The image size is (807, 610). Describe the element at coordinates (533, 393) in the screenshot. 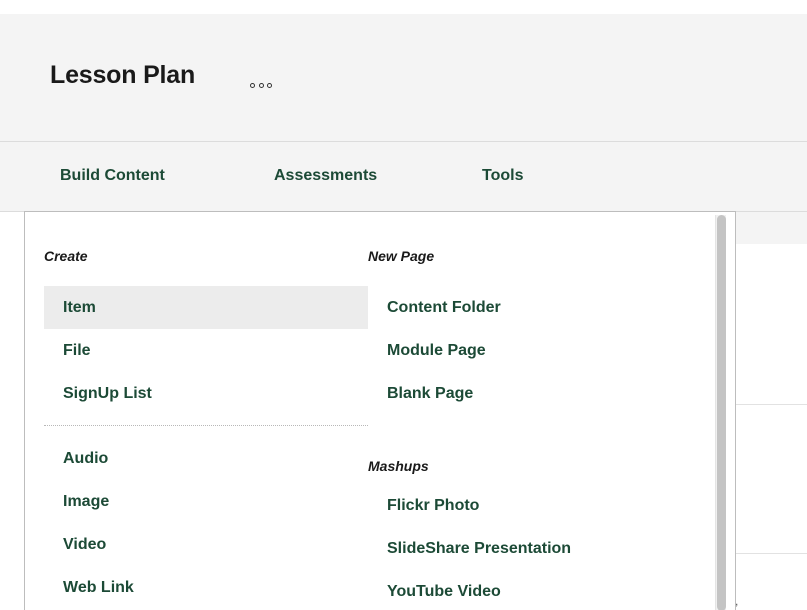

I see `menu-item-blank-page: Blank Page` at that location.